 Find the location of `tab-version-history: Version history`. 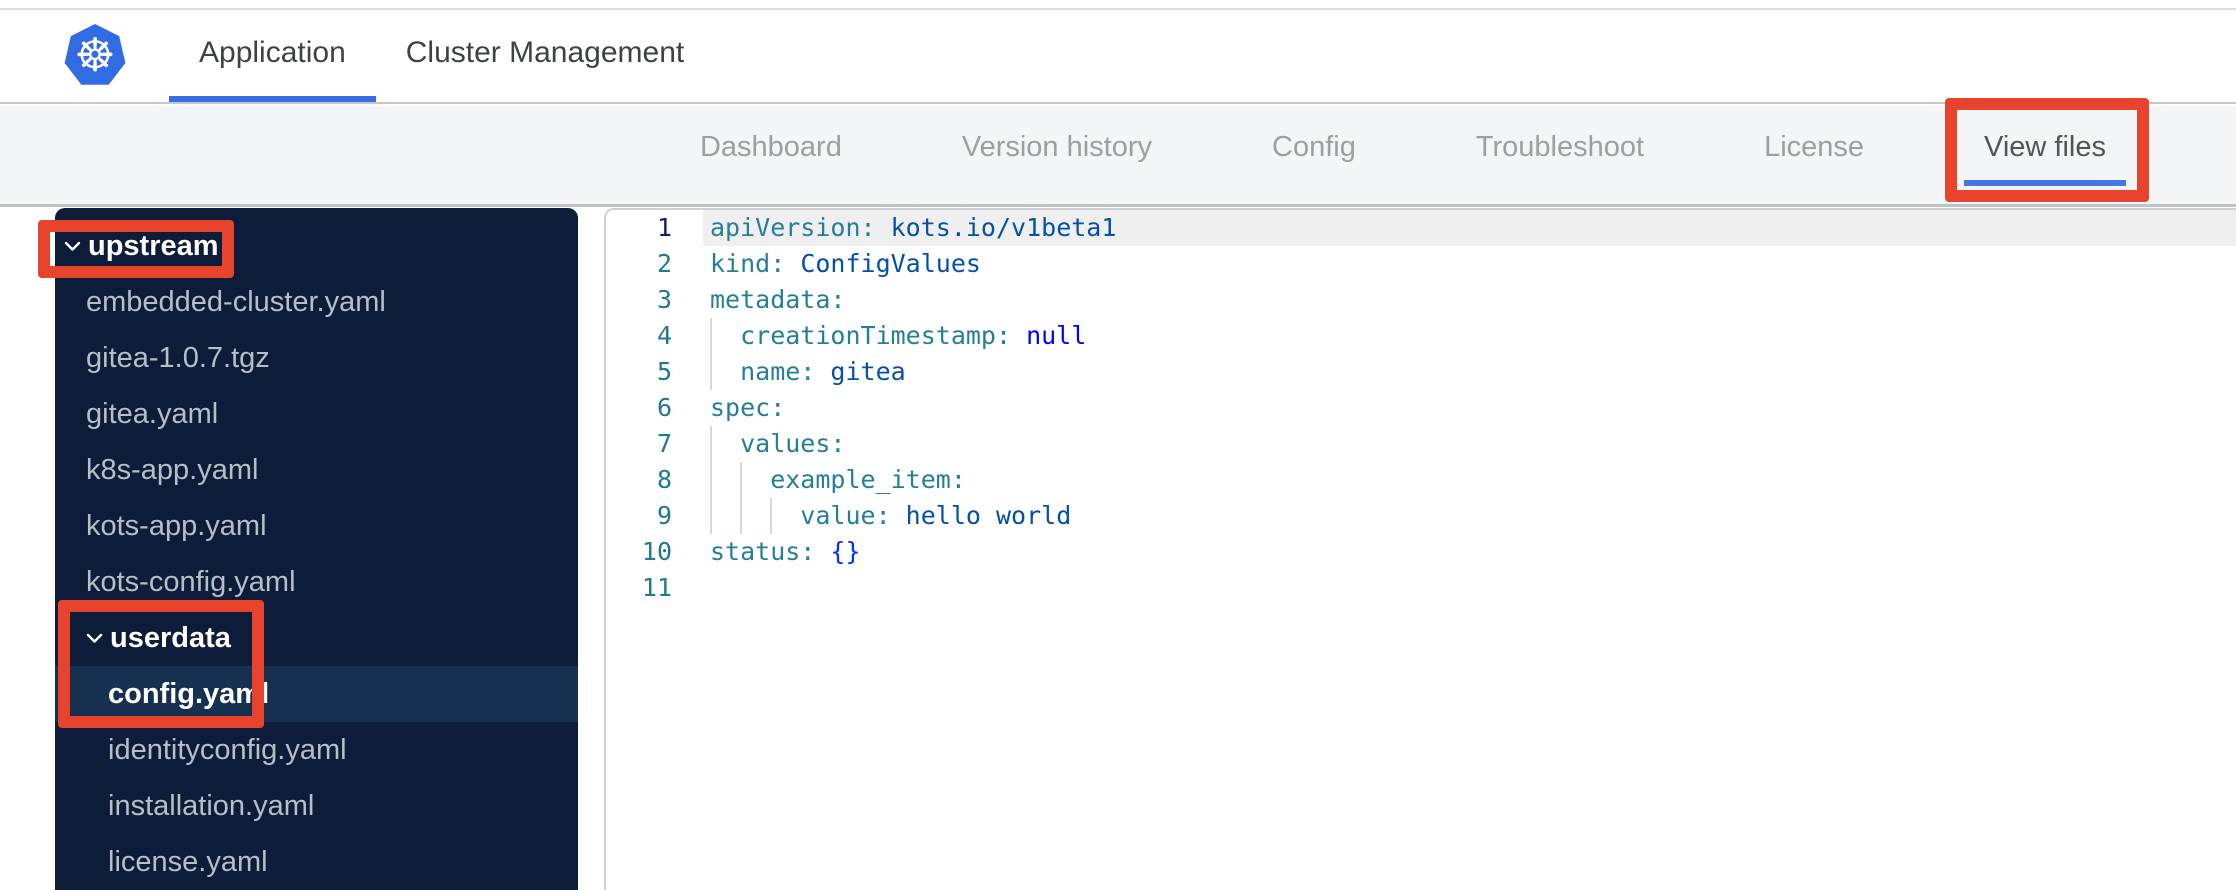

tab-version-history: Version history is located at coordinates (1057, 150).